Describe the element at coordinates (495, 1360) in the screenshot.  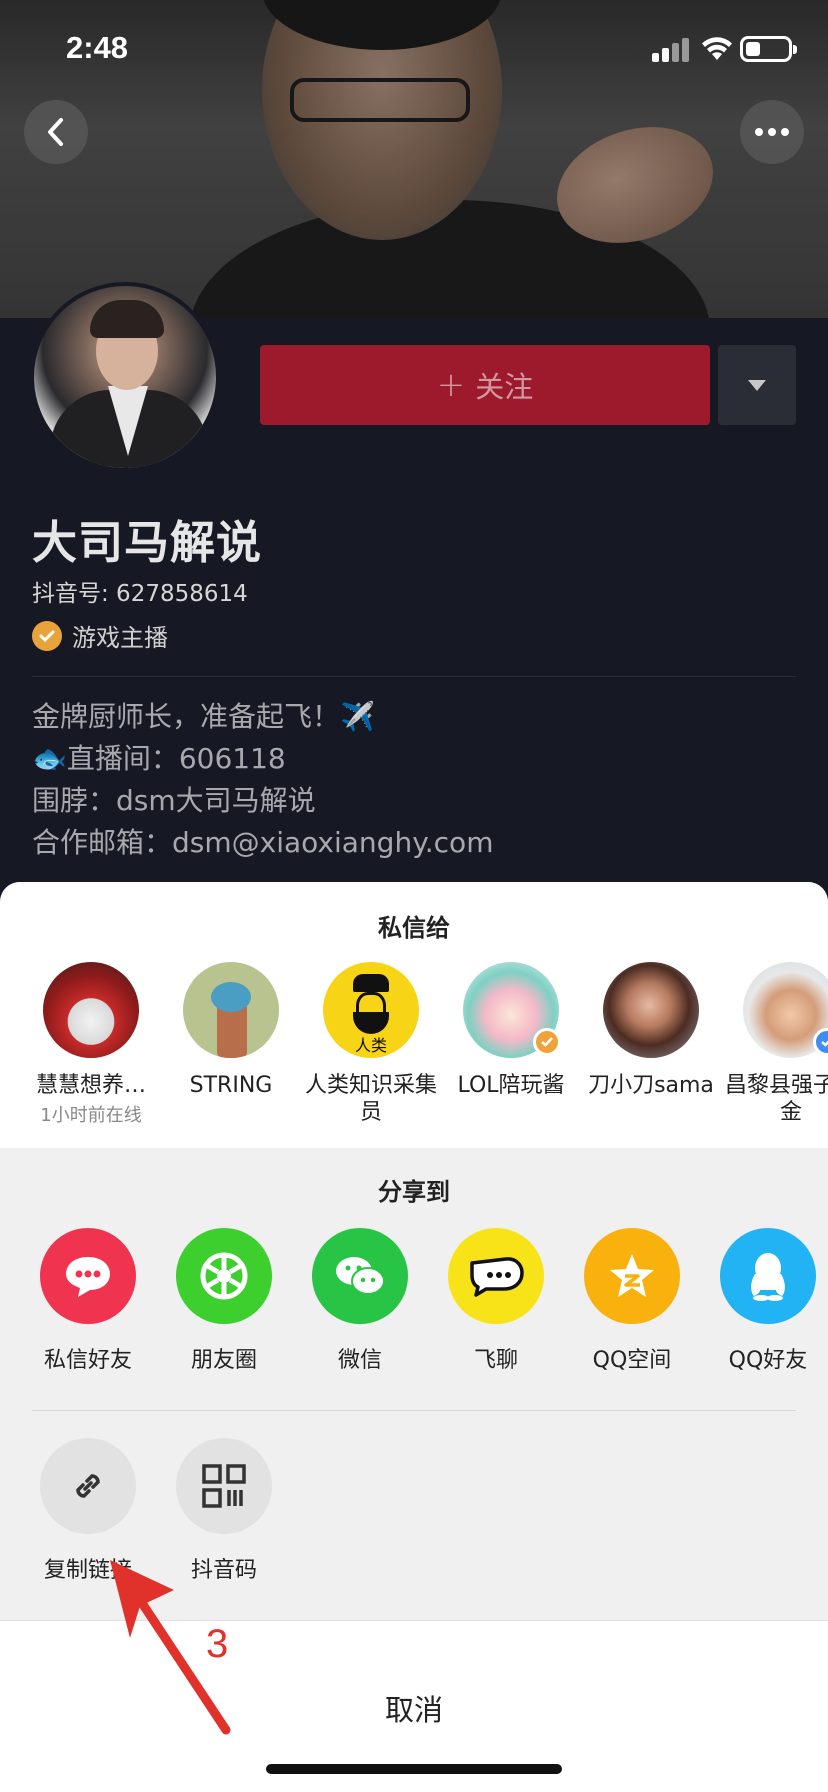
I see `share-label: 飞聊` at that location.